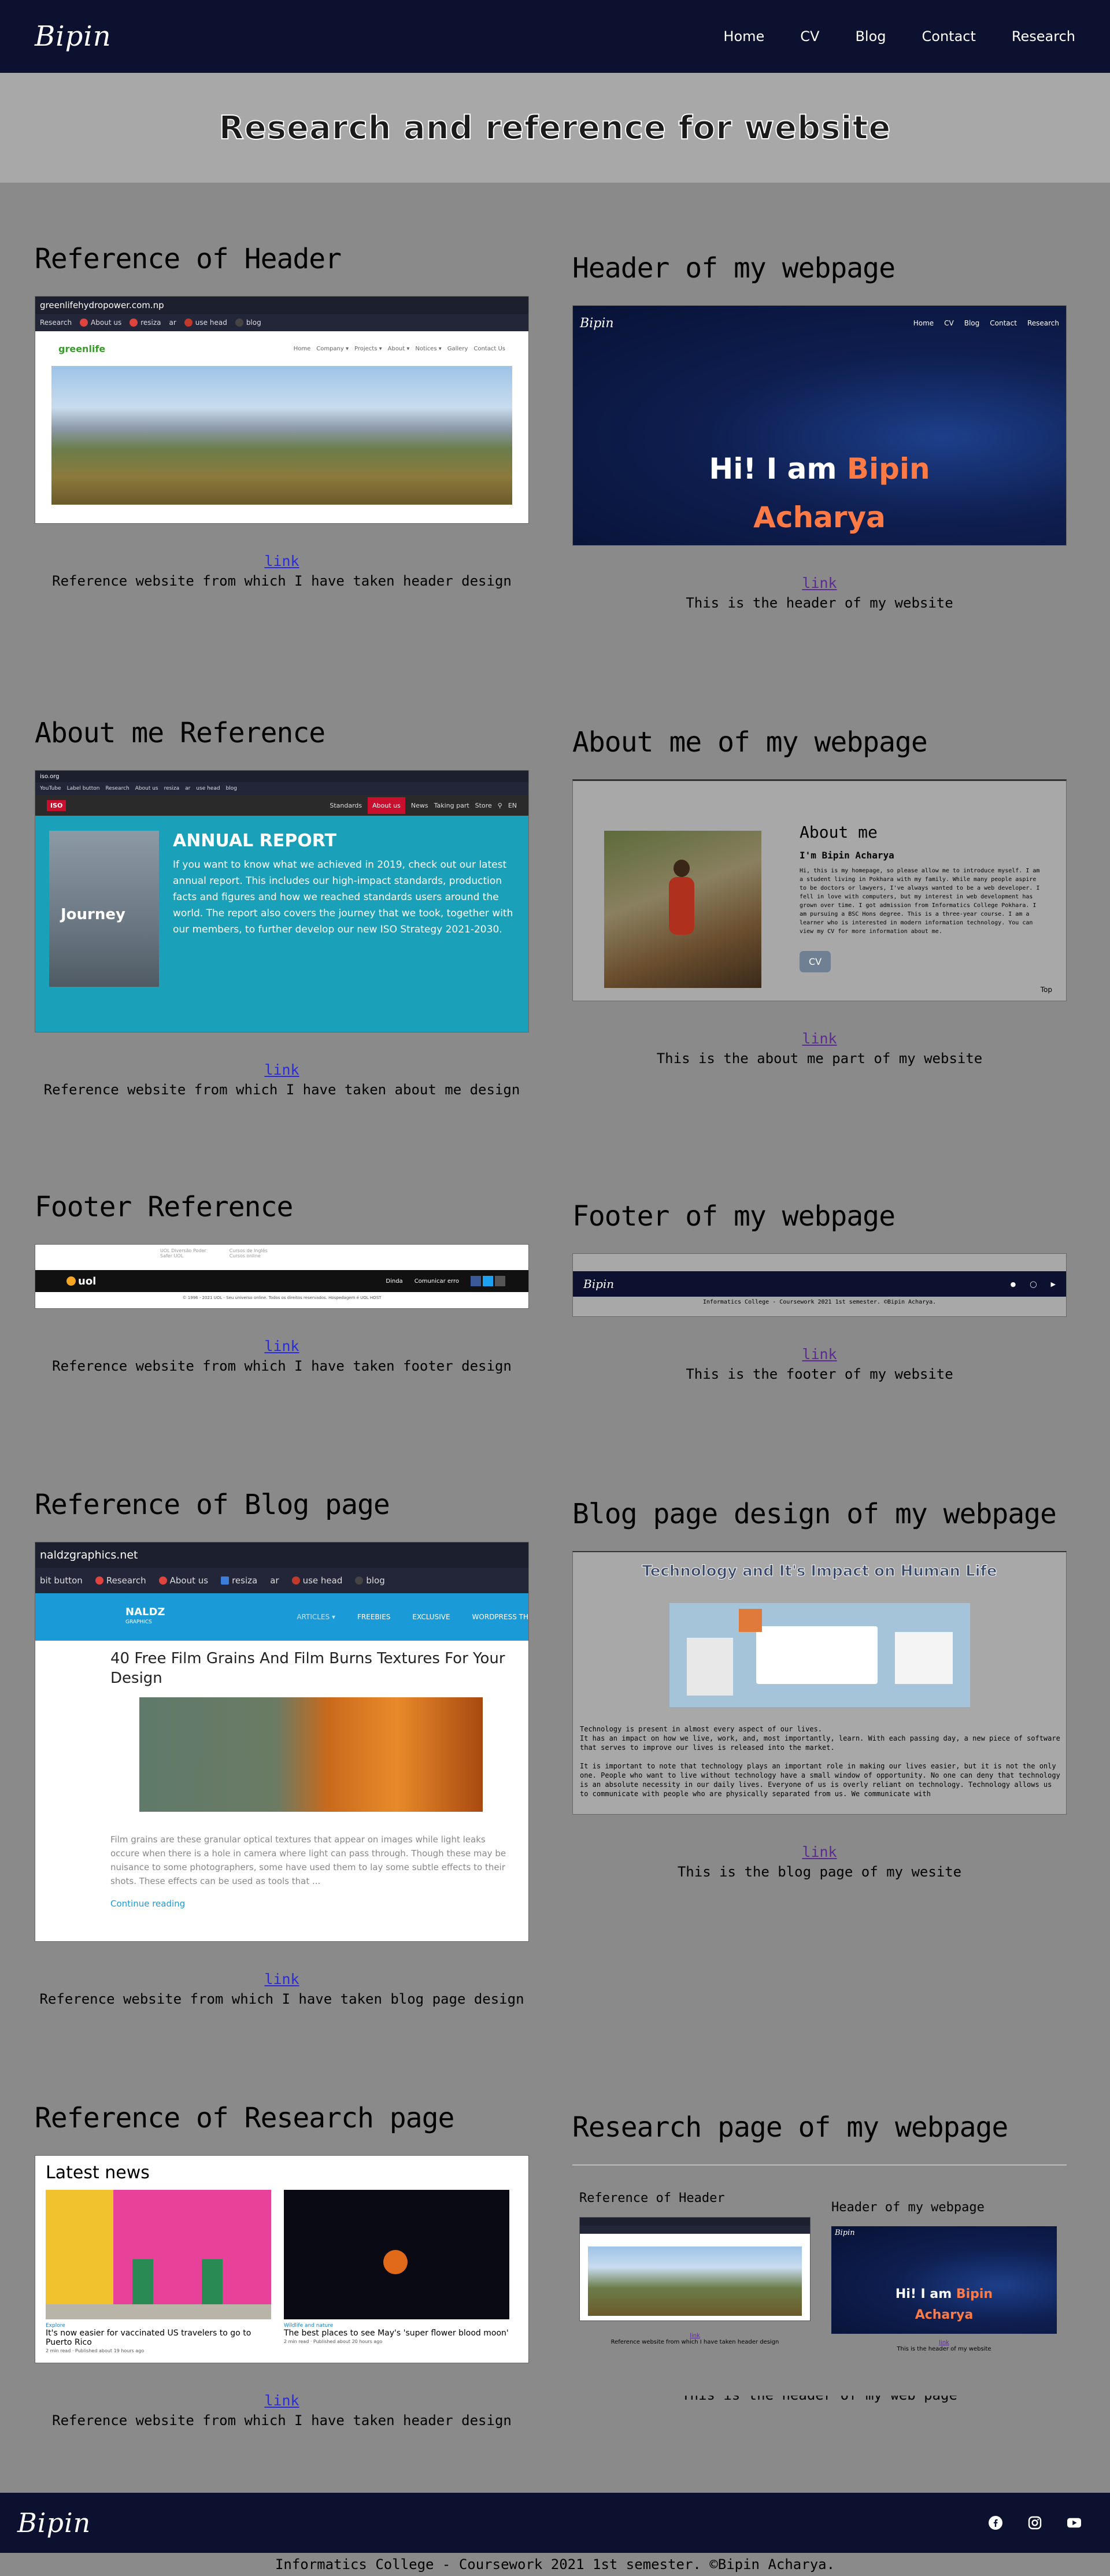 The height and width of the screenshot is (2576, 1110). I want to click on post-image, so click(311, 1755).